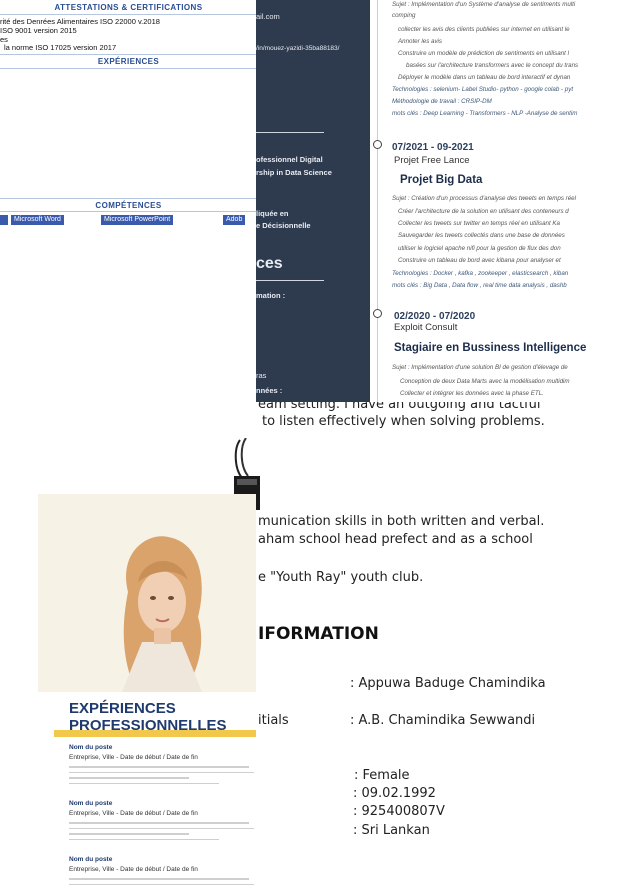 The width and height of the screenshot is (640, 895). Describe the element at coordinates (399, 811) in the screenshot. I see `nic-value: : 925400807V` at that location.